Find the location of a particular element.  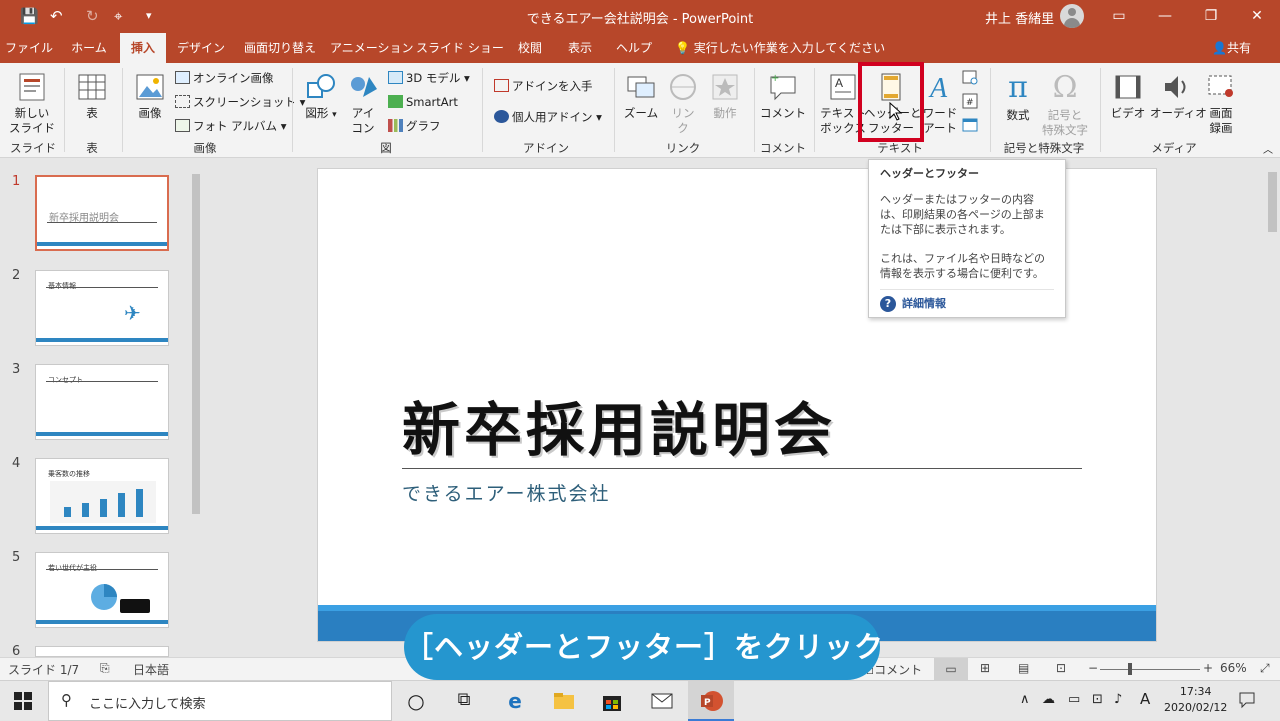

share-button: 👤共有 is located at coordinates (1231, 48).